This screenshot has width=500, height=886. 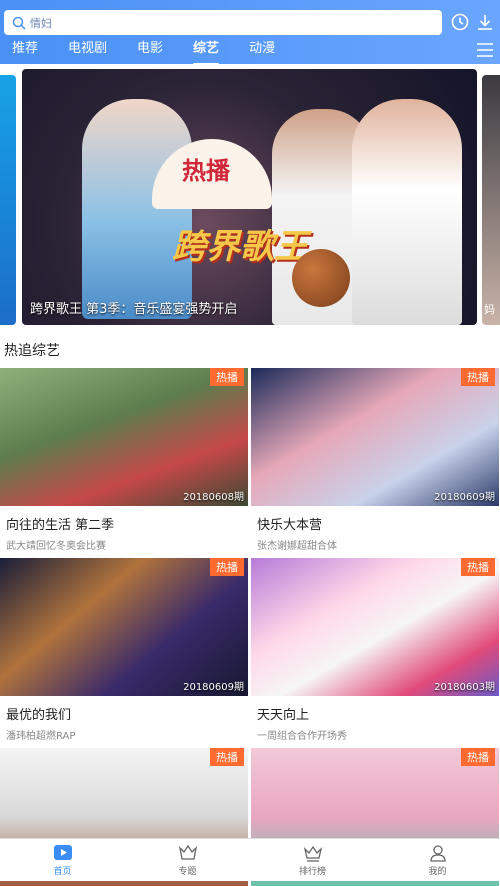 I want to click on show-card: 热播 20180609期 快乐大本营 张杰谢娜超甜合体, so click(x=375, y=460).